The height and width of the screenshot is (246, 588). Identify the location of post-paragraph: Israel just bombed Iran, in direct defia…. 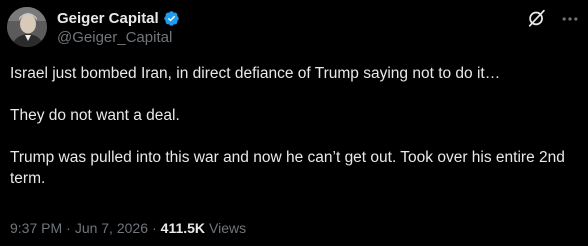
(255, 73).